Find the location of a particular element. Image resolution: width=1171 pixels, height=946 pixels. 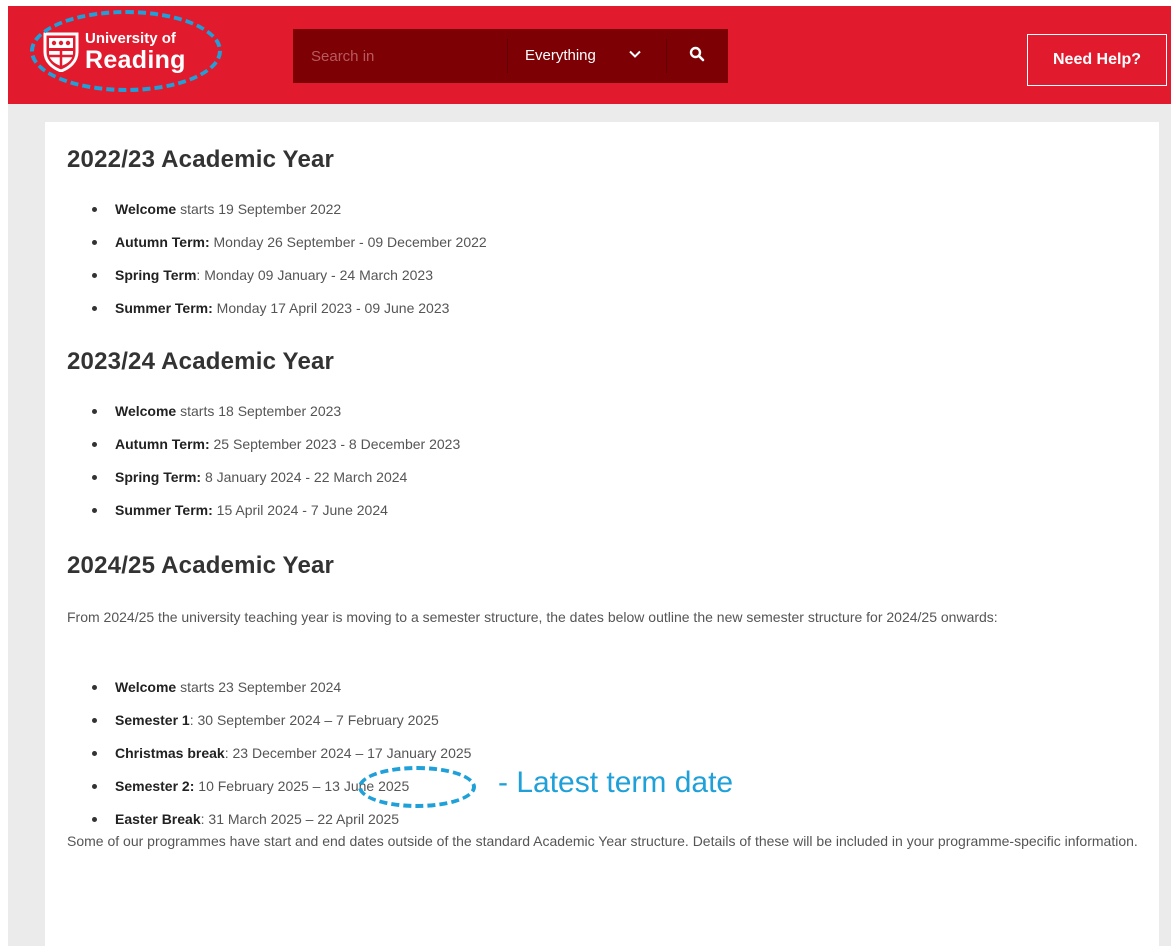

search-scope-dropdown: Everything is located at coordinates (587, 56).